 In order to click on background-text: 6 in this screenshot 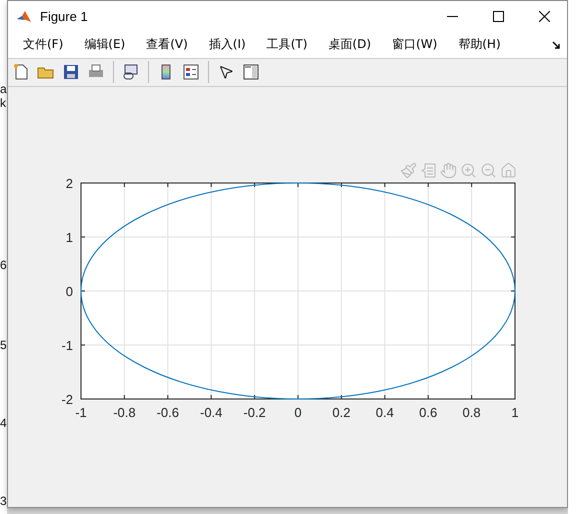, I will do `click(3, 265)`.